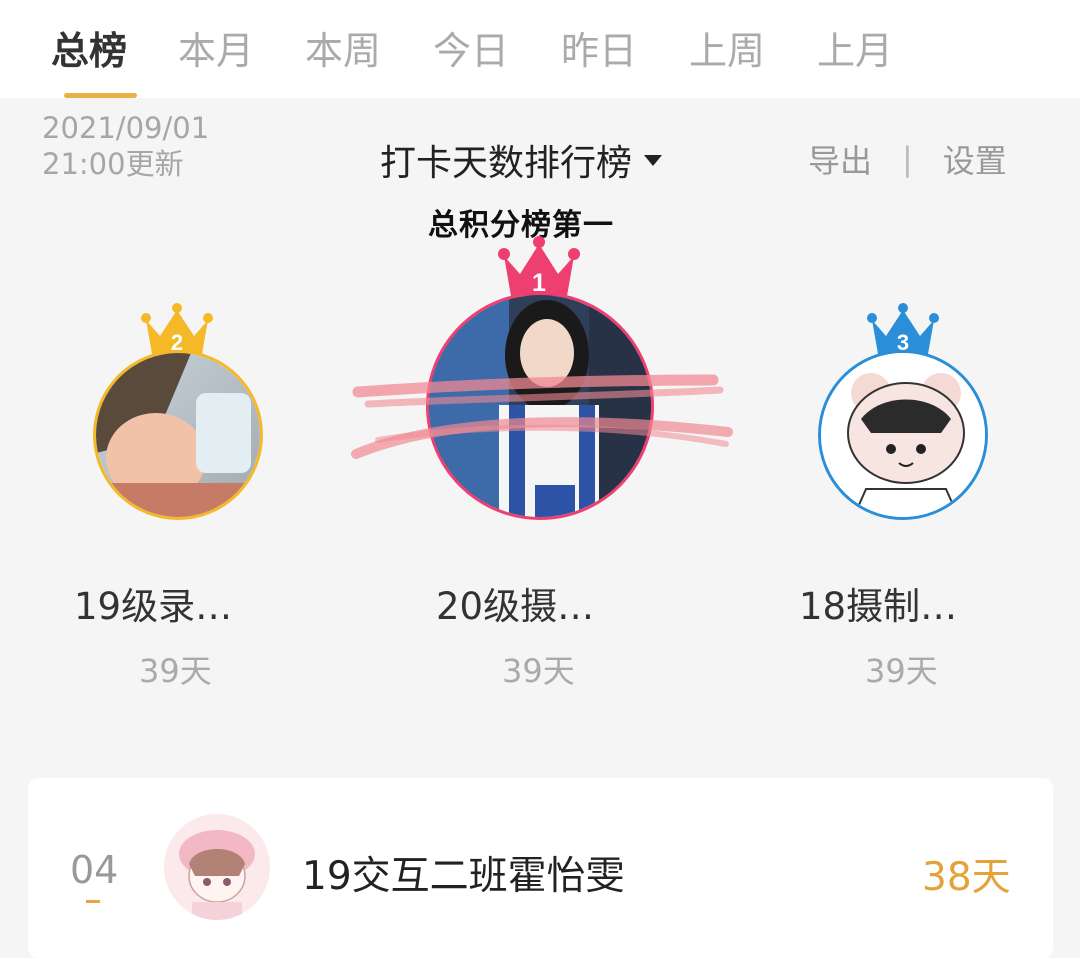  Describe the element at coordinates (94, 870) in the screenshot. I see `list-item-rank: 04` at that location.